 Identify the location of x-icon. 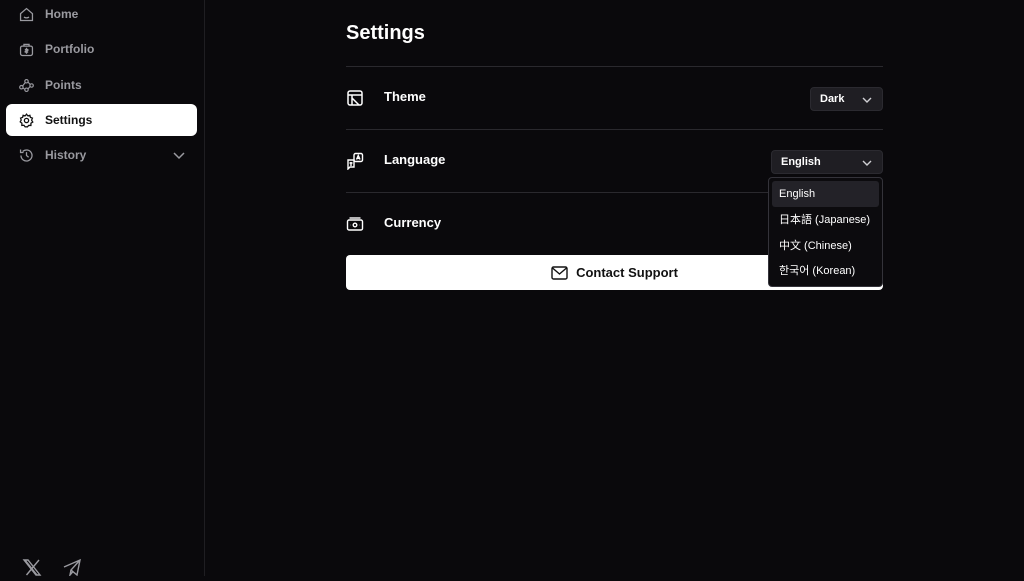
(32, 567).